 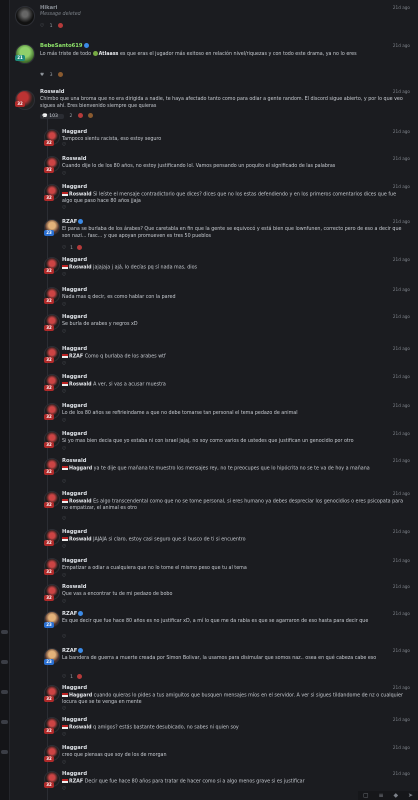 What do you see at coordinates (25, 54) in the screenshot?
I see `avatar: 21` at bounding box center [25, 54].